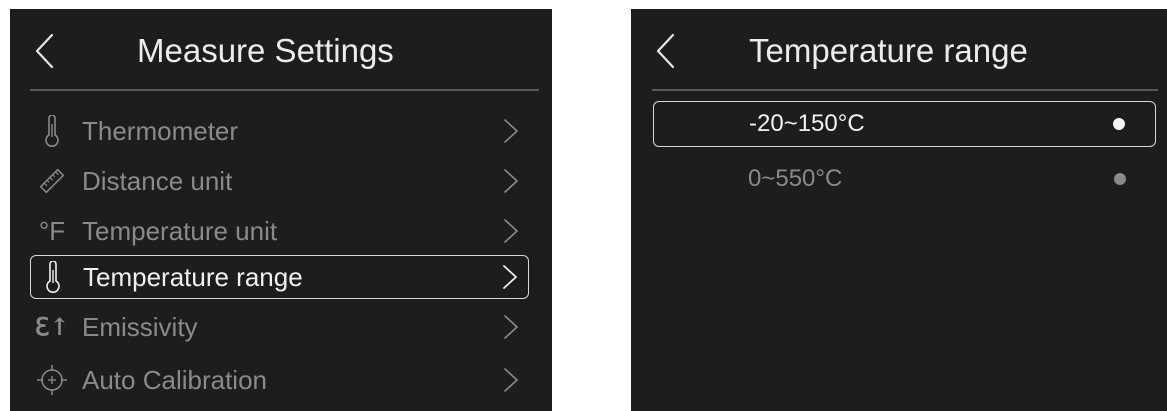 The height and width of the screenshot is (411, 1167). Describe the element at coordinates (157, 181) in the screenshot. I see `menu-item-label: Distance unit` at that location.